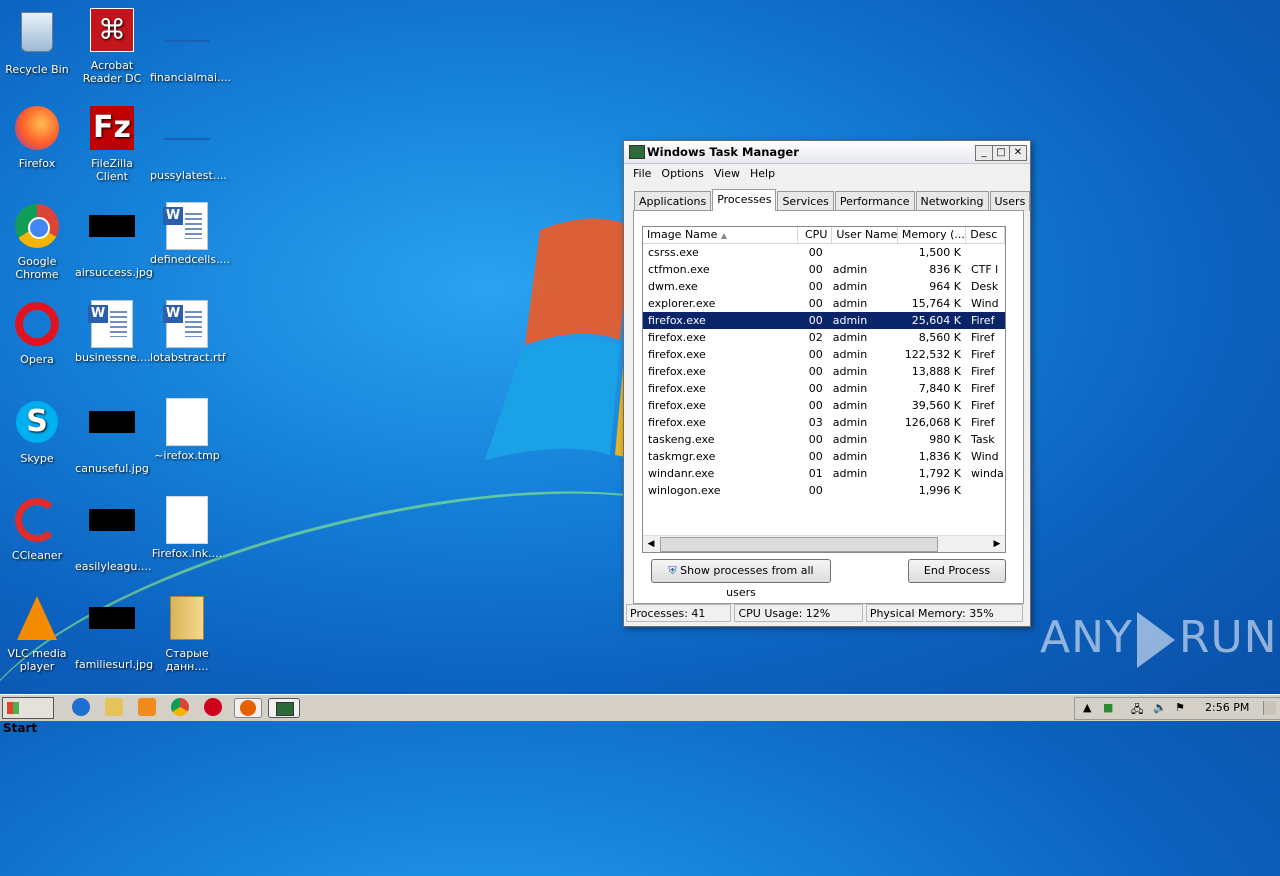  Describe the element at coordinates (1108, 707) in the screenshot. I see `network-status-icon: ■` at that location.